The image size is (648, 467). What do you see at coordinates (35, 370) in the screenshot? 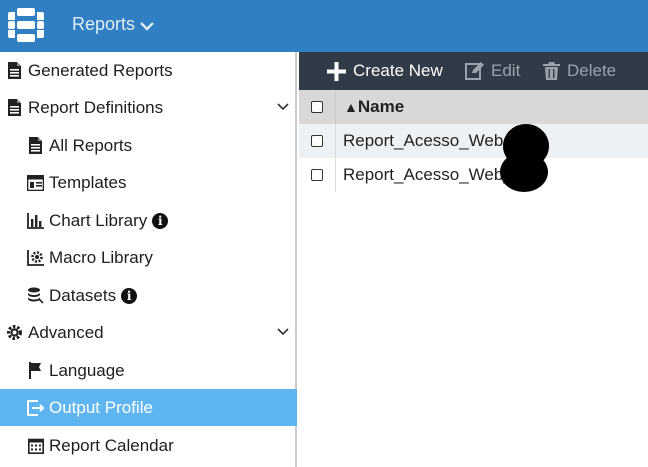
I see `flag-icon` at bounding box center [35, 370].